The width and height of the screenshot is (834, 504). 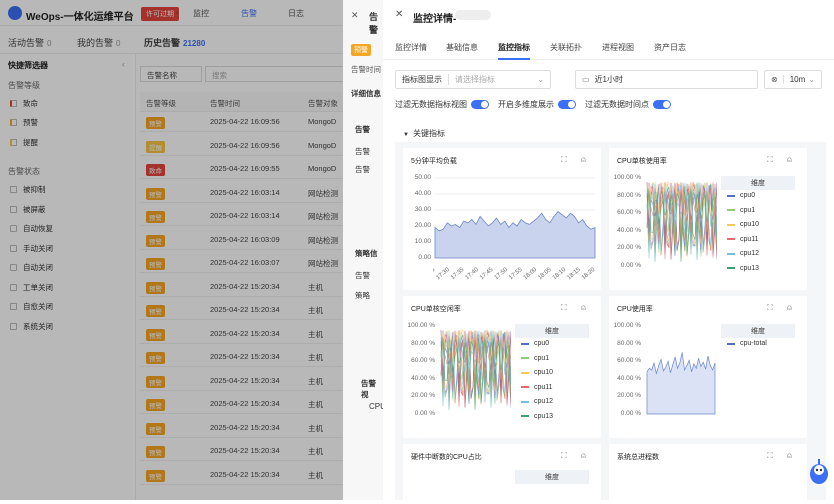 I want to click on chevron-down-icon: ⌄, so click(x=540, y=79).